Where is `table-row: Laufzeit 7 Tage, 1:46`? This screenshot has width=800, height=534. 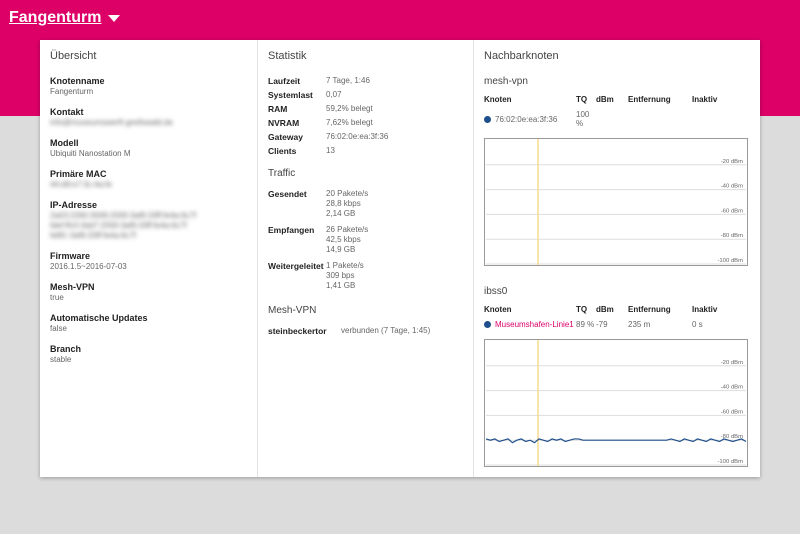
table-row: Laufzeit 7 Tage, 1:46 is located at coordinates (328, 83).